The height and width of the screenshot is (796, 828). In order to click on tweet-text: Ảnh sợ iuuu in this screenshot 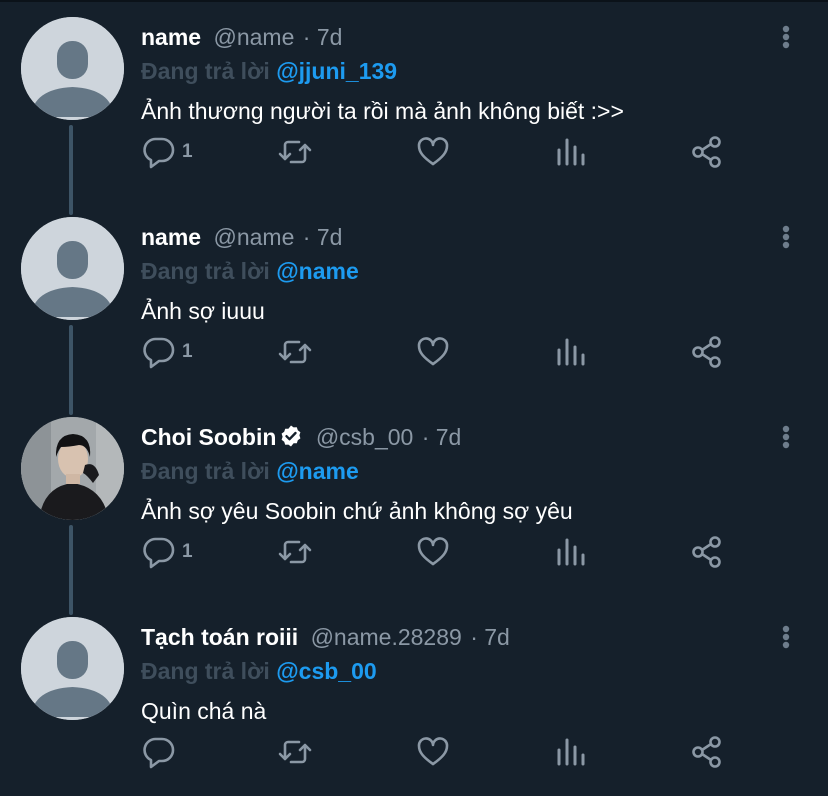, I will do `click(203, 311)`.